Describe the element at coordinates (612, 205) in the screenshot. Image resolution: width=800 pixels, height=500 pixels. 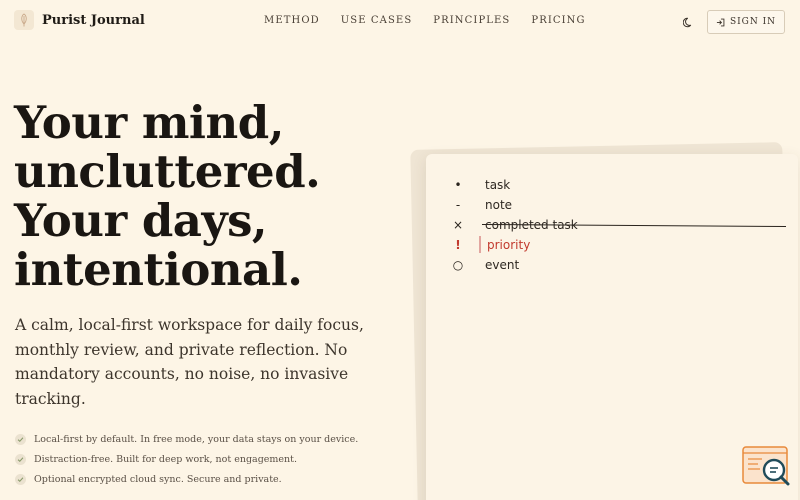
I see `journal-entry-note: - note` at that location.